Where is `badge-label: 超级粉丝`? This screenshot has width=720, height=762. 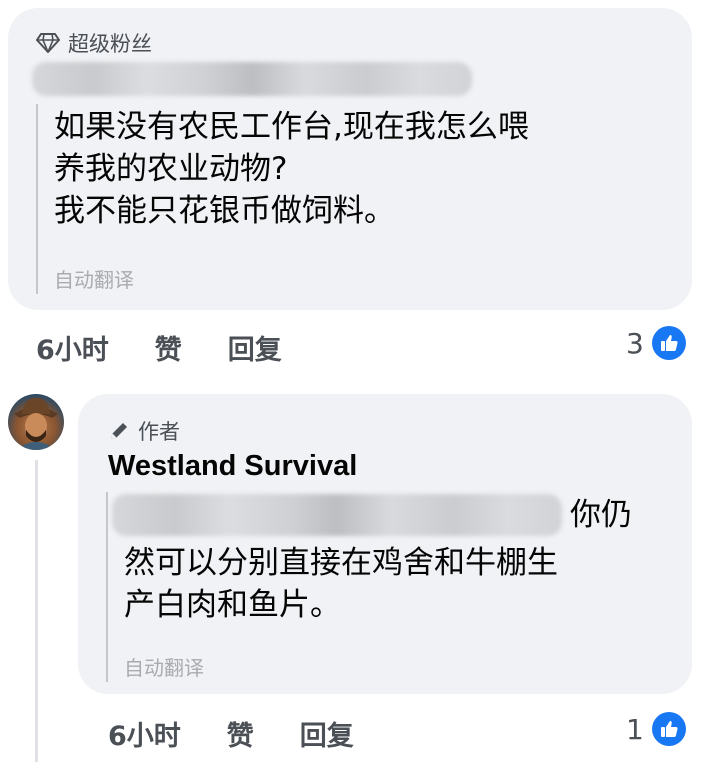
badge-label: 超级粉丝 is located at coordinates (110, 44).